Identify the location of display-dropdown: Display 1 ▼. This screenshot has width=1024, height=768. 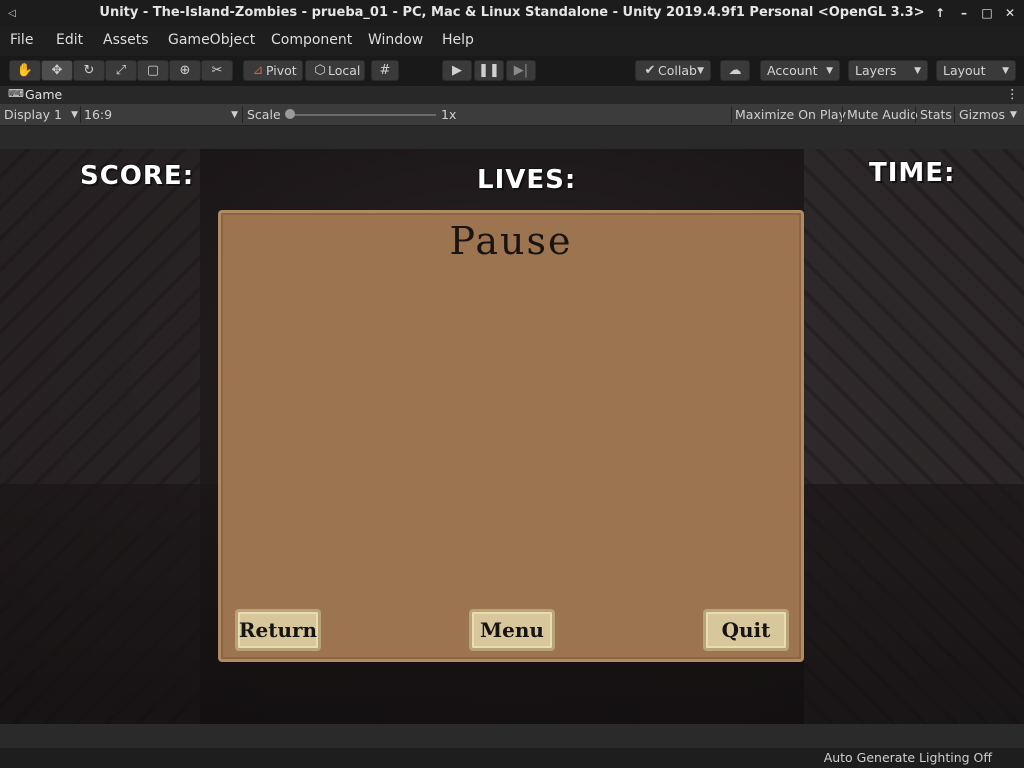
(41, 114).